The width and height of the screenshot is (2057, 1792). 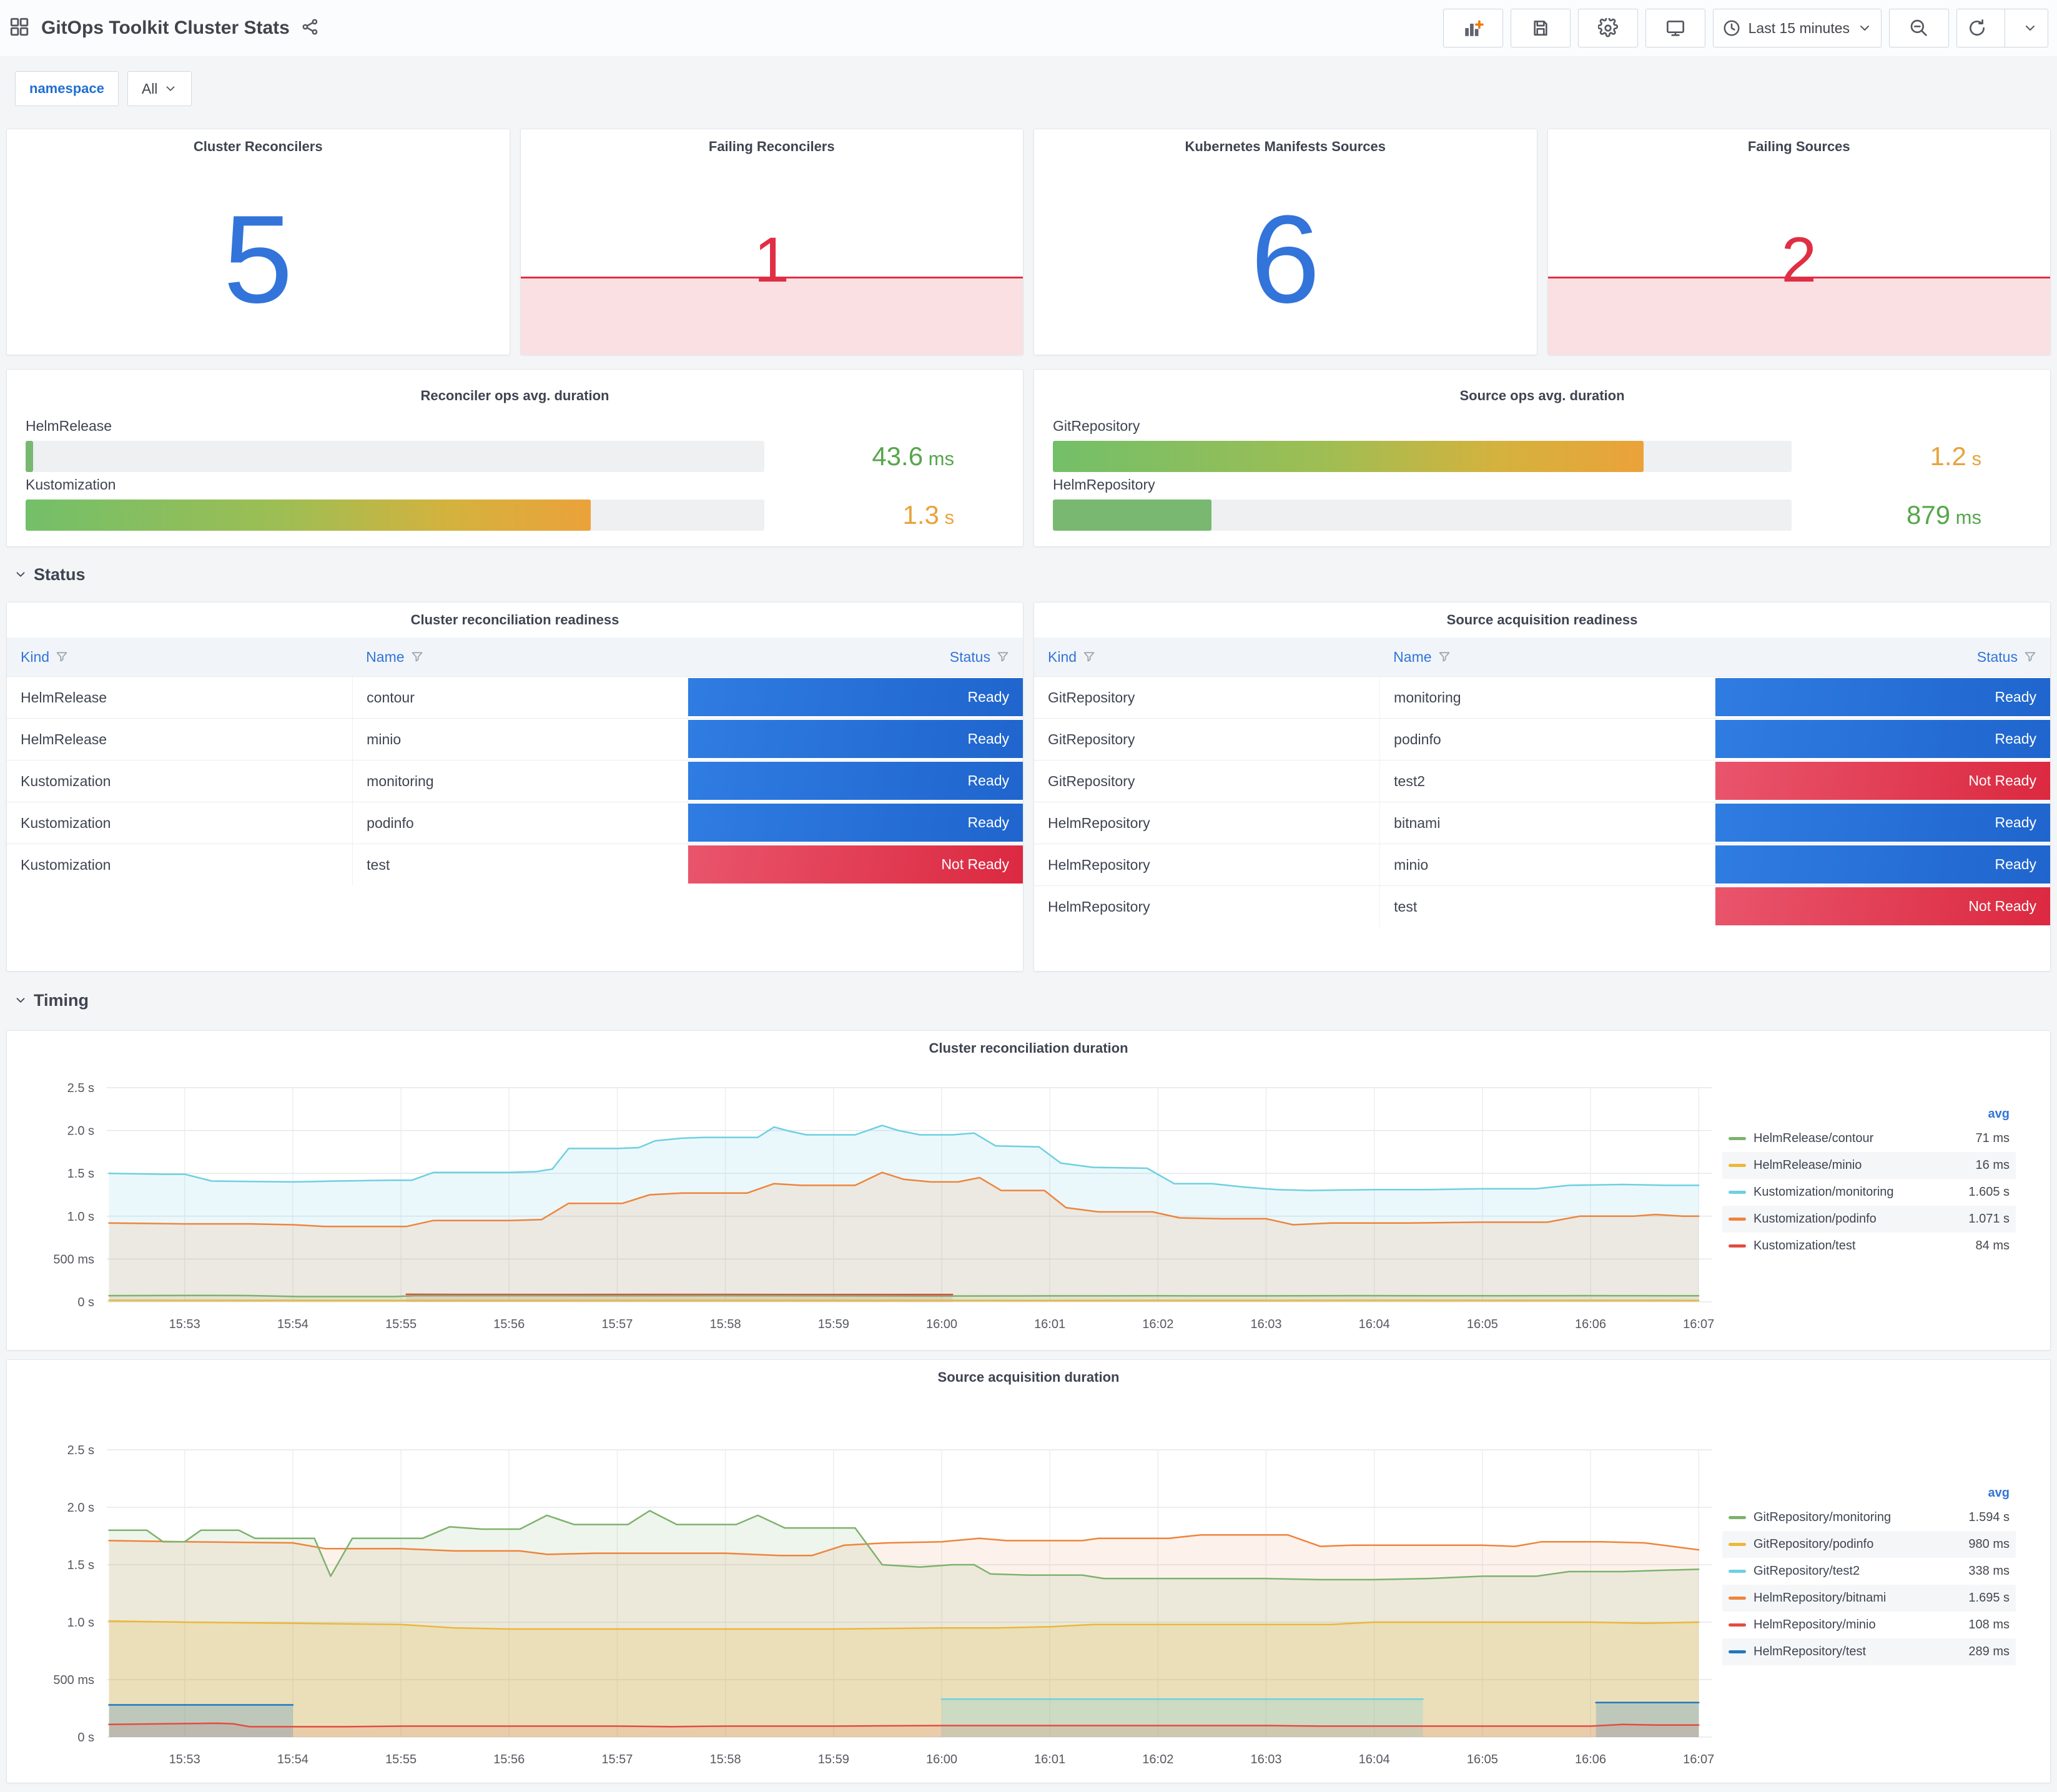 What do you see at coordinates (1104, 484) in the screenshot?
I see `gauge-label: HelmRepository` at bounding box center [1104, 484].